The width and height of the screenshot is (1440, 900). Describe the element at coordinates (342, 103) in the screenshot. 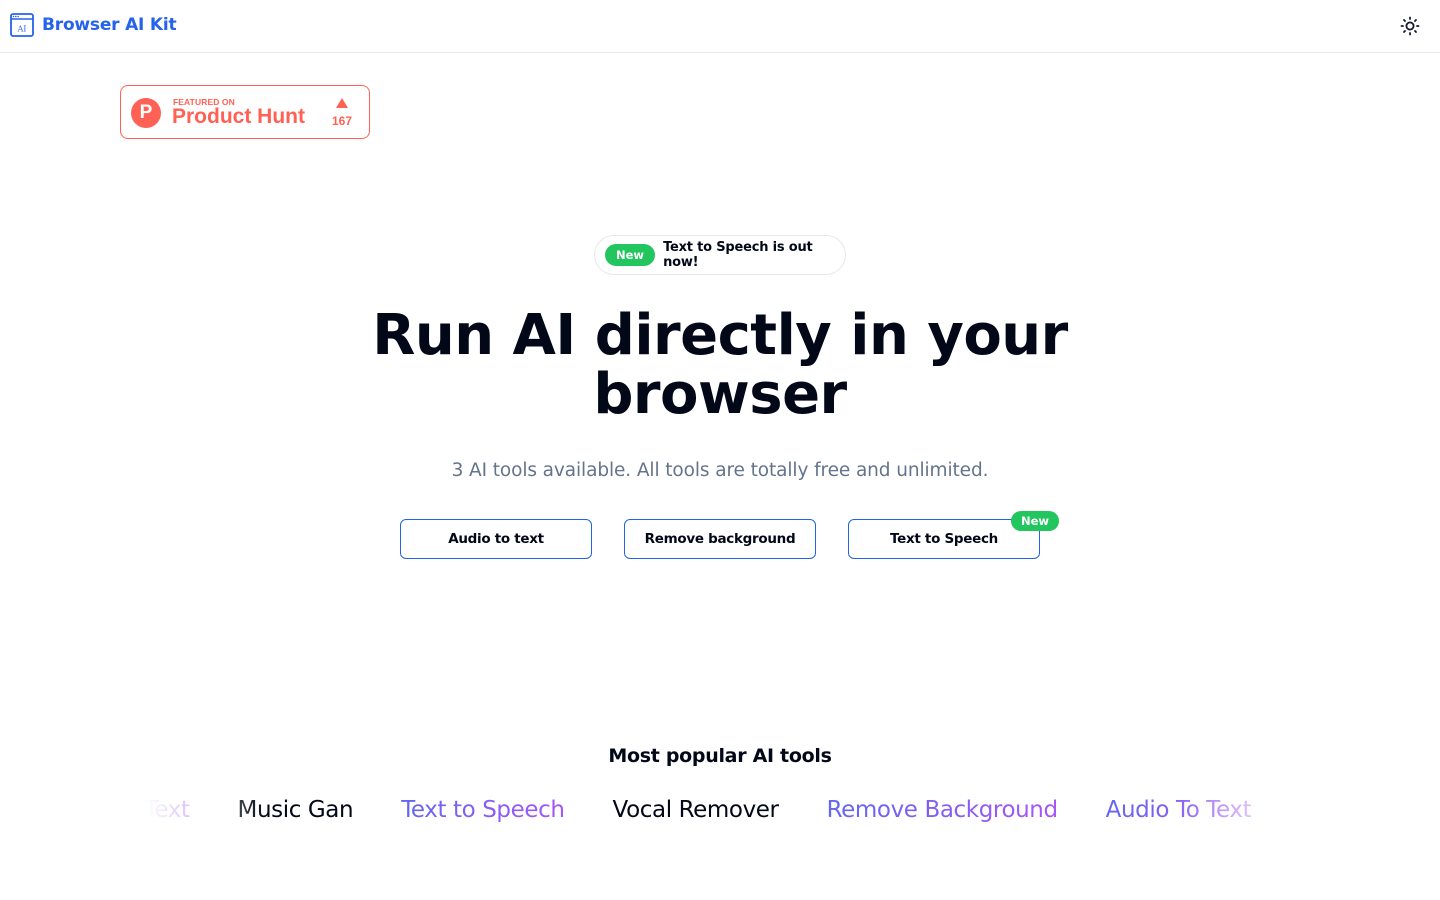

I see `triangle-up-icon` at that location.